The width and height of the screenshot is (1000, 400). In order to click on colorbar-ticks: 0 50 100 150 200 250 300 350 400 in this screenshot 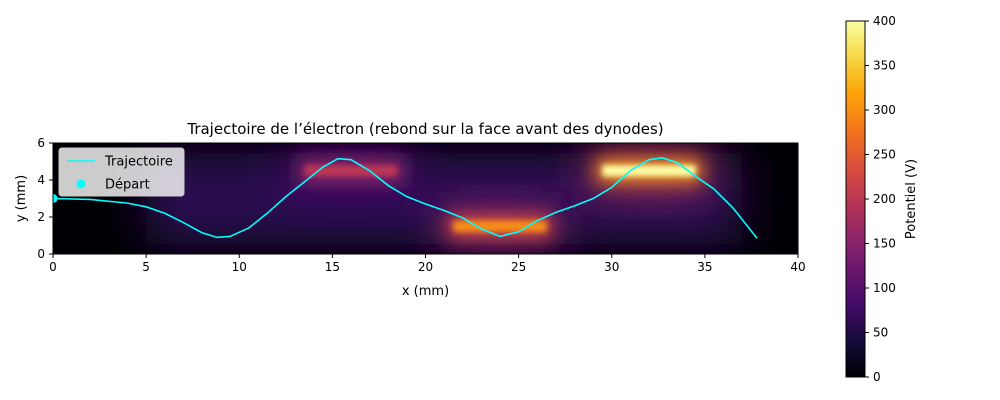, I will do `click(880, 199)`.